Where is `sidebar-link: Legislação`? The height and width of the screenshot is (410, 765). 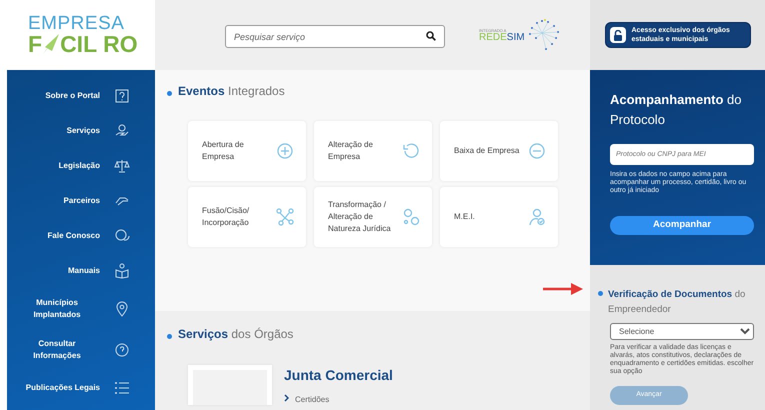 sidebar-link: Legislação is located at coordinates (79, 166).